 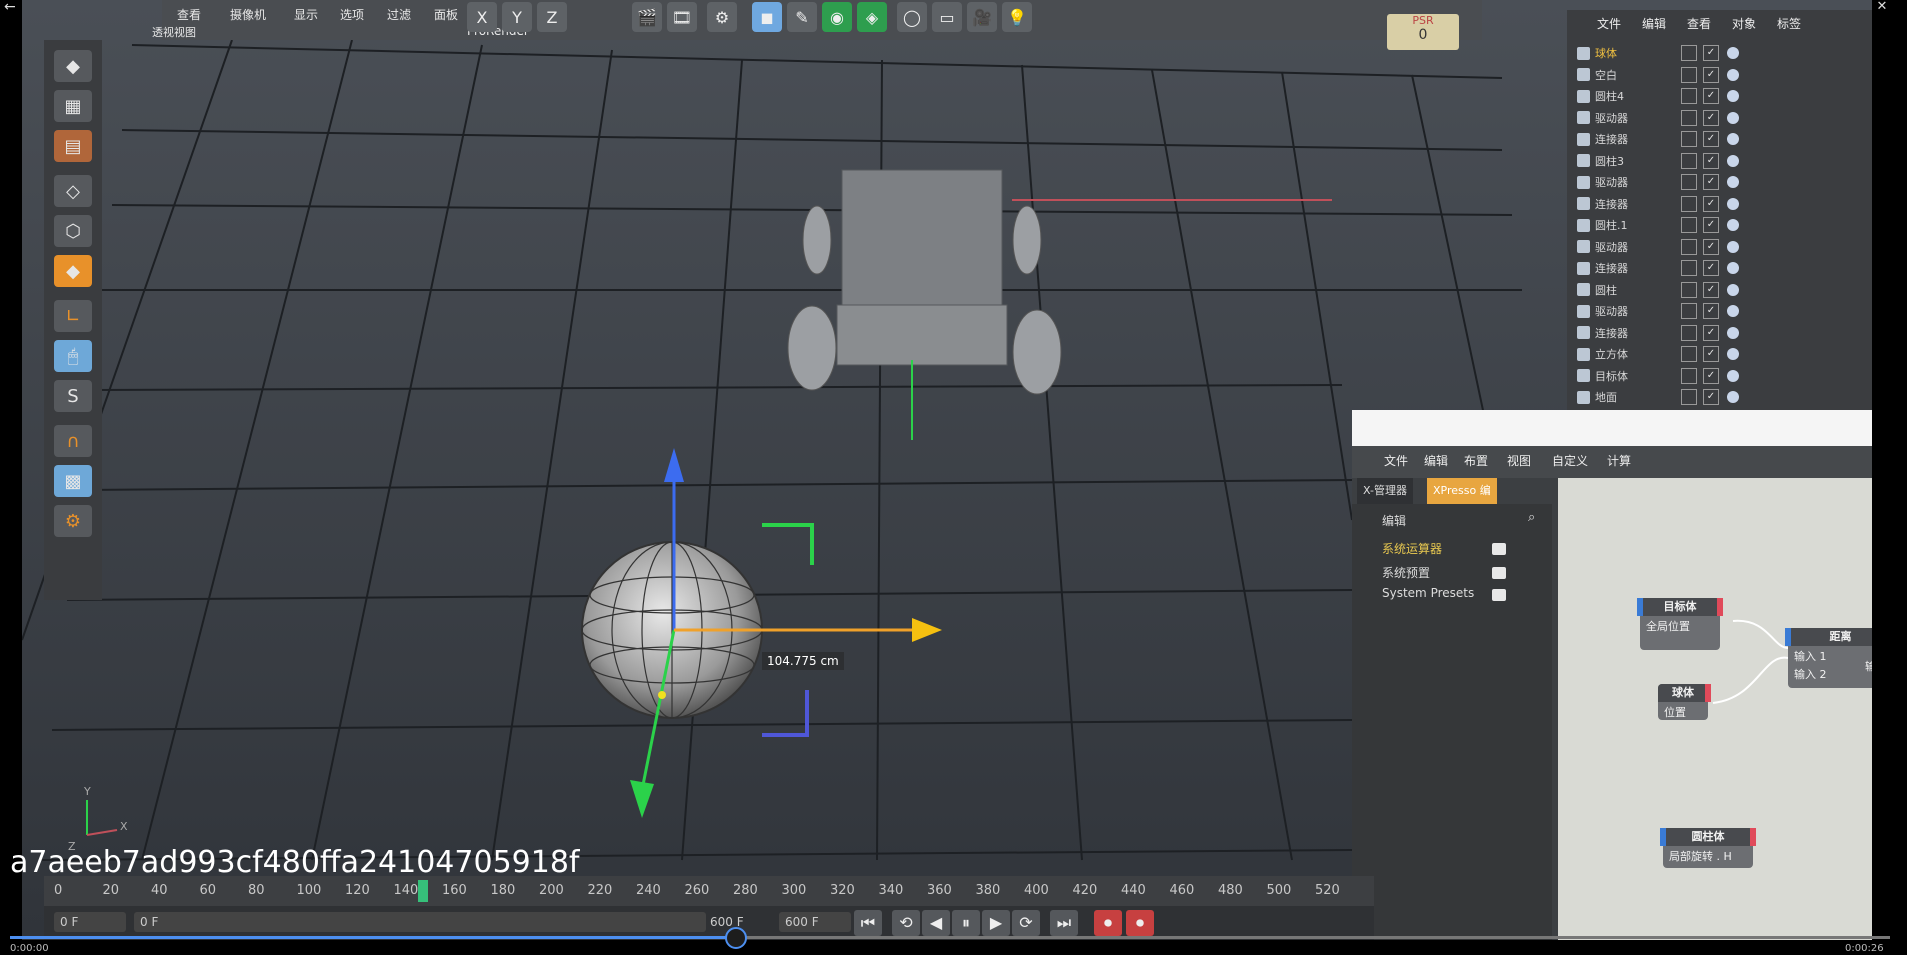 What do you see at coordinates (1724, 354) in the screenshot?
I see `object-row: 立方体 ✓` at bounding box center [1724, 354].